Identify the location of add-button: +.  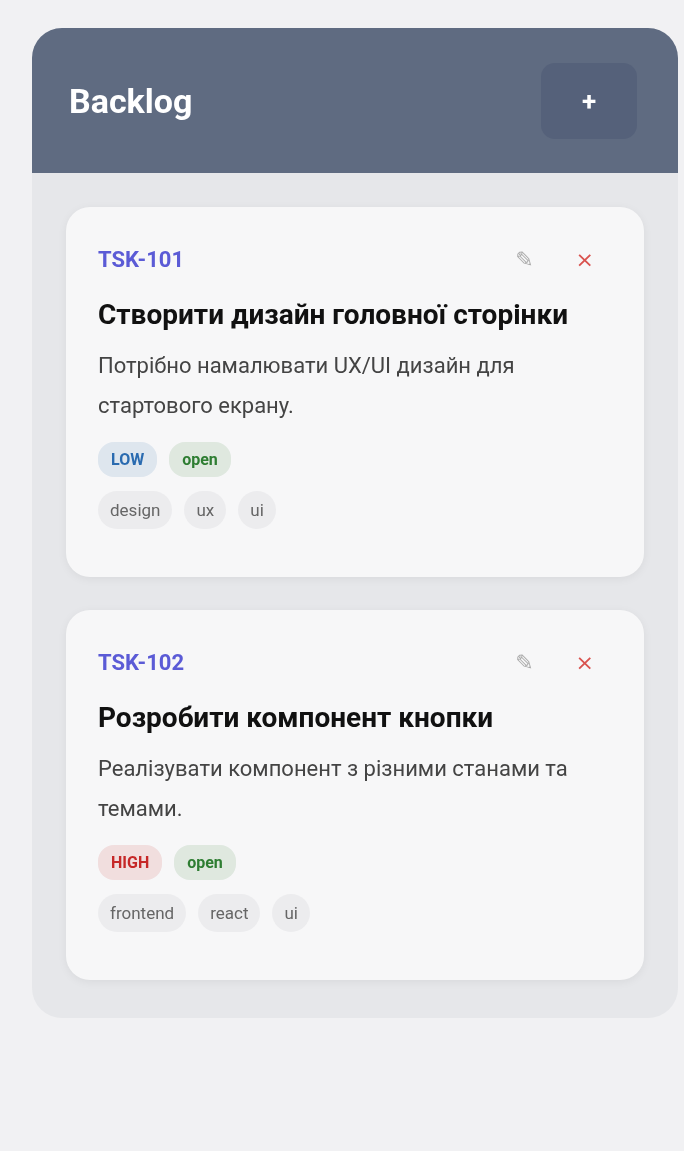
(589, 100).